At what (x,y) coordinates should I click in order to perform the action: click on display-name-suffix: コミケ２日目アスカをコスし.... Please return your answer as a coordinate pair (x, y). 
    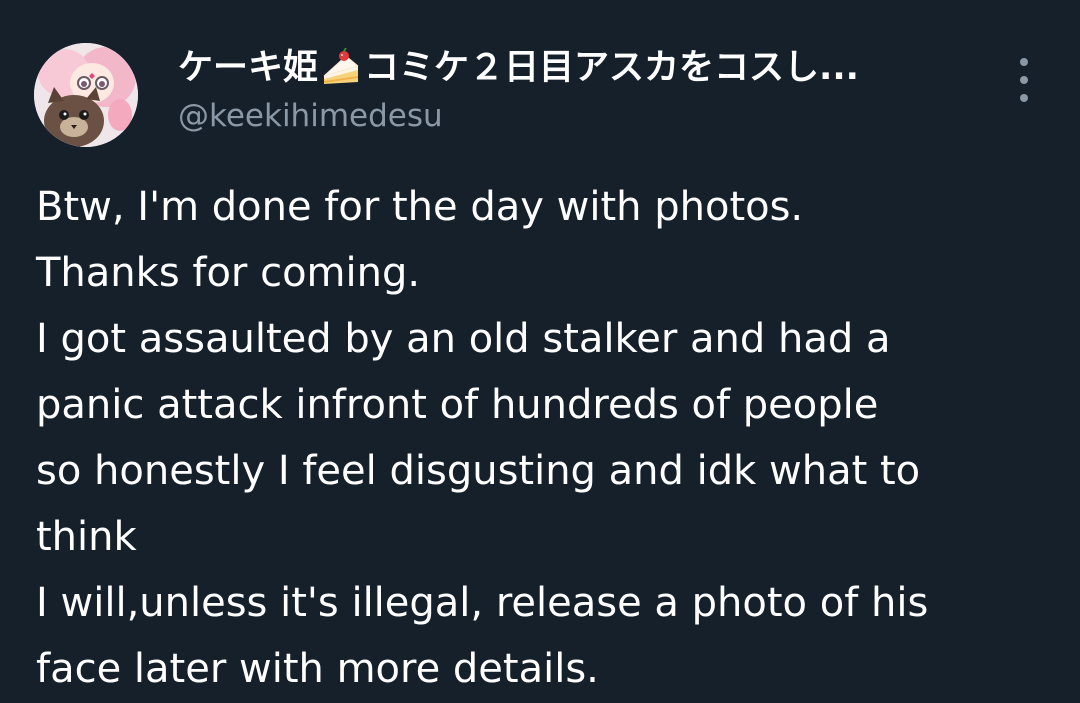
    Looking at the image, I should click on (611, 68).